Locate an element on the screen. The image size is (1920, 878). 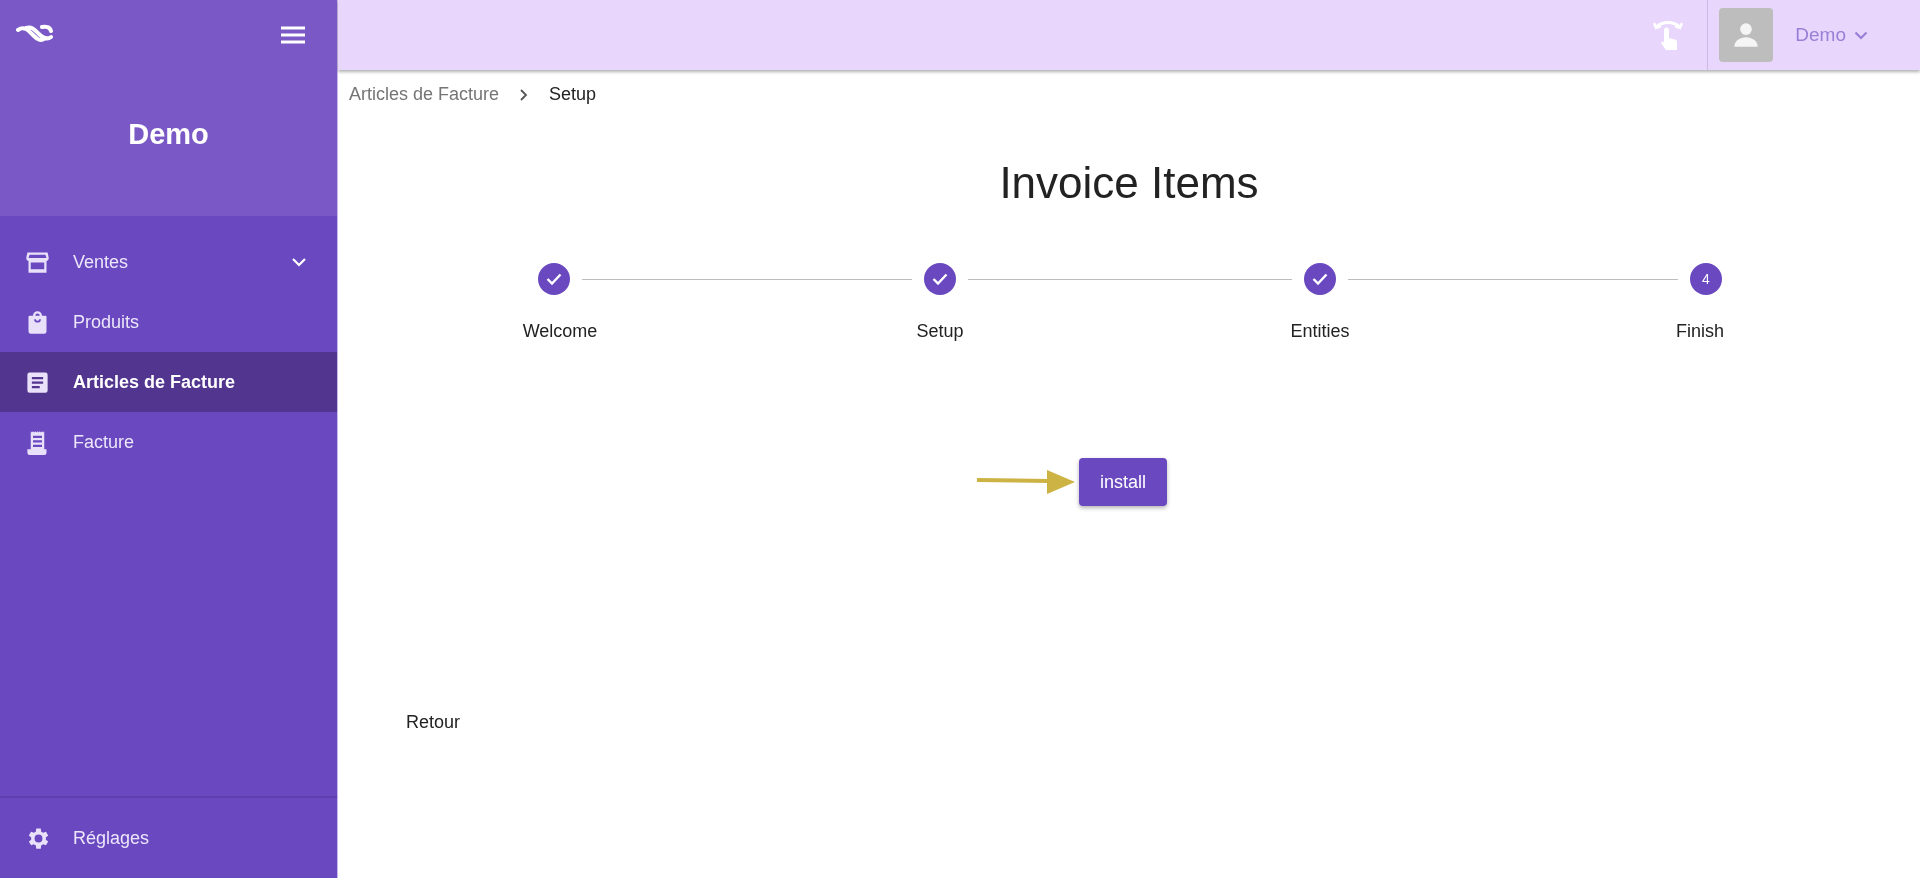
step-label: Setup is located at coordinates (940, 331).